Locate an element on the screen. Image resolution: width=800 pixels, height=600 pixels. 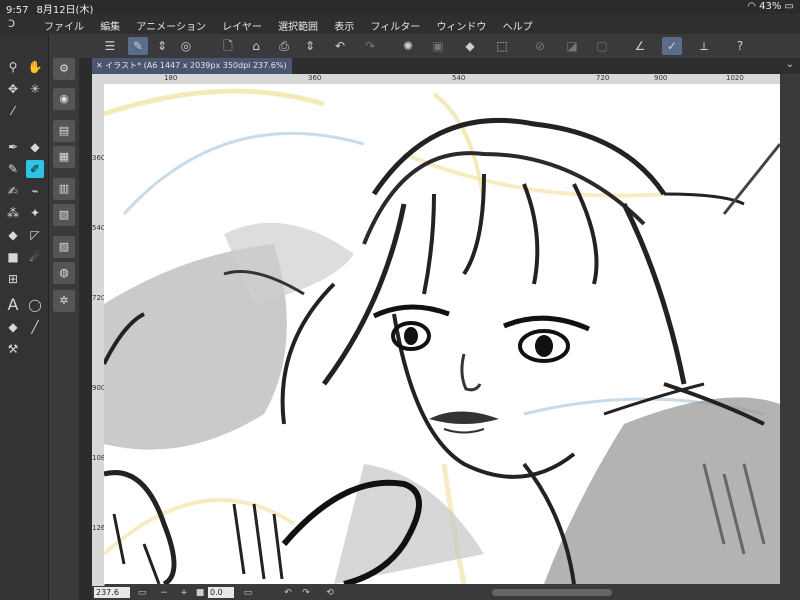
layer-palette-icon: ▤ is located at coordinates (64, 131).